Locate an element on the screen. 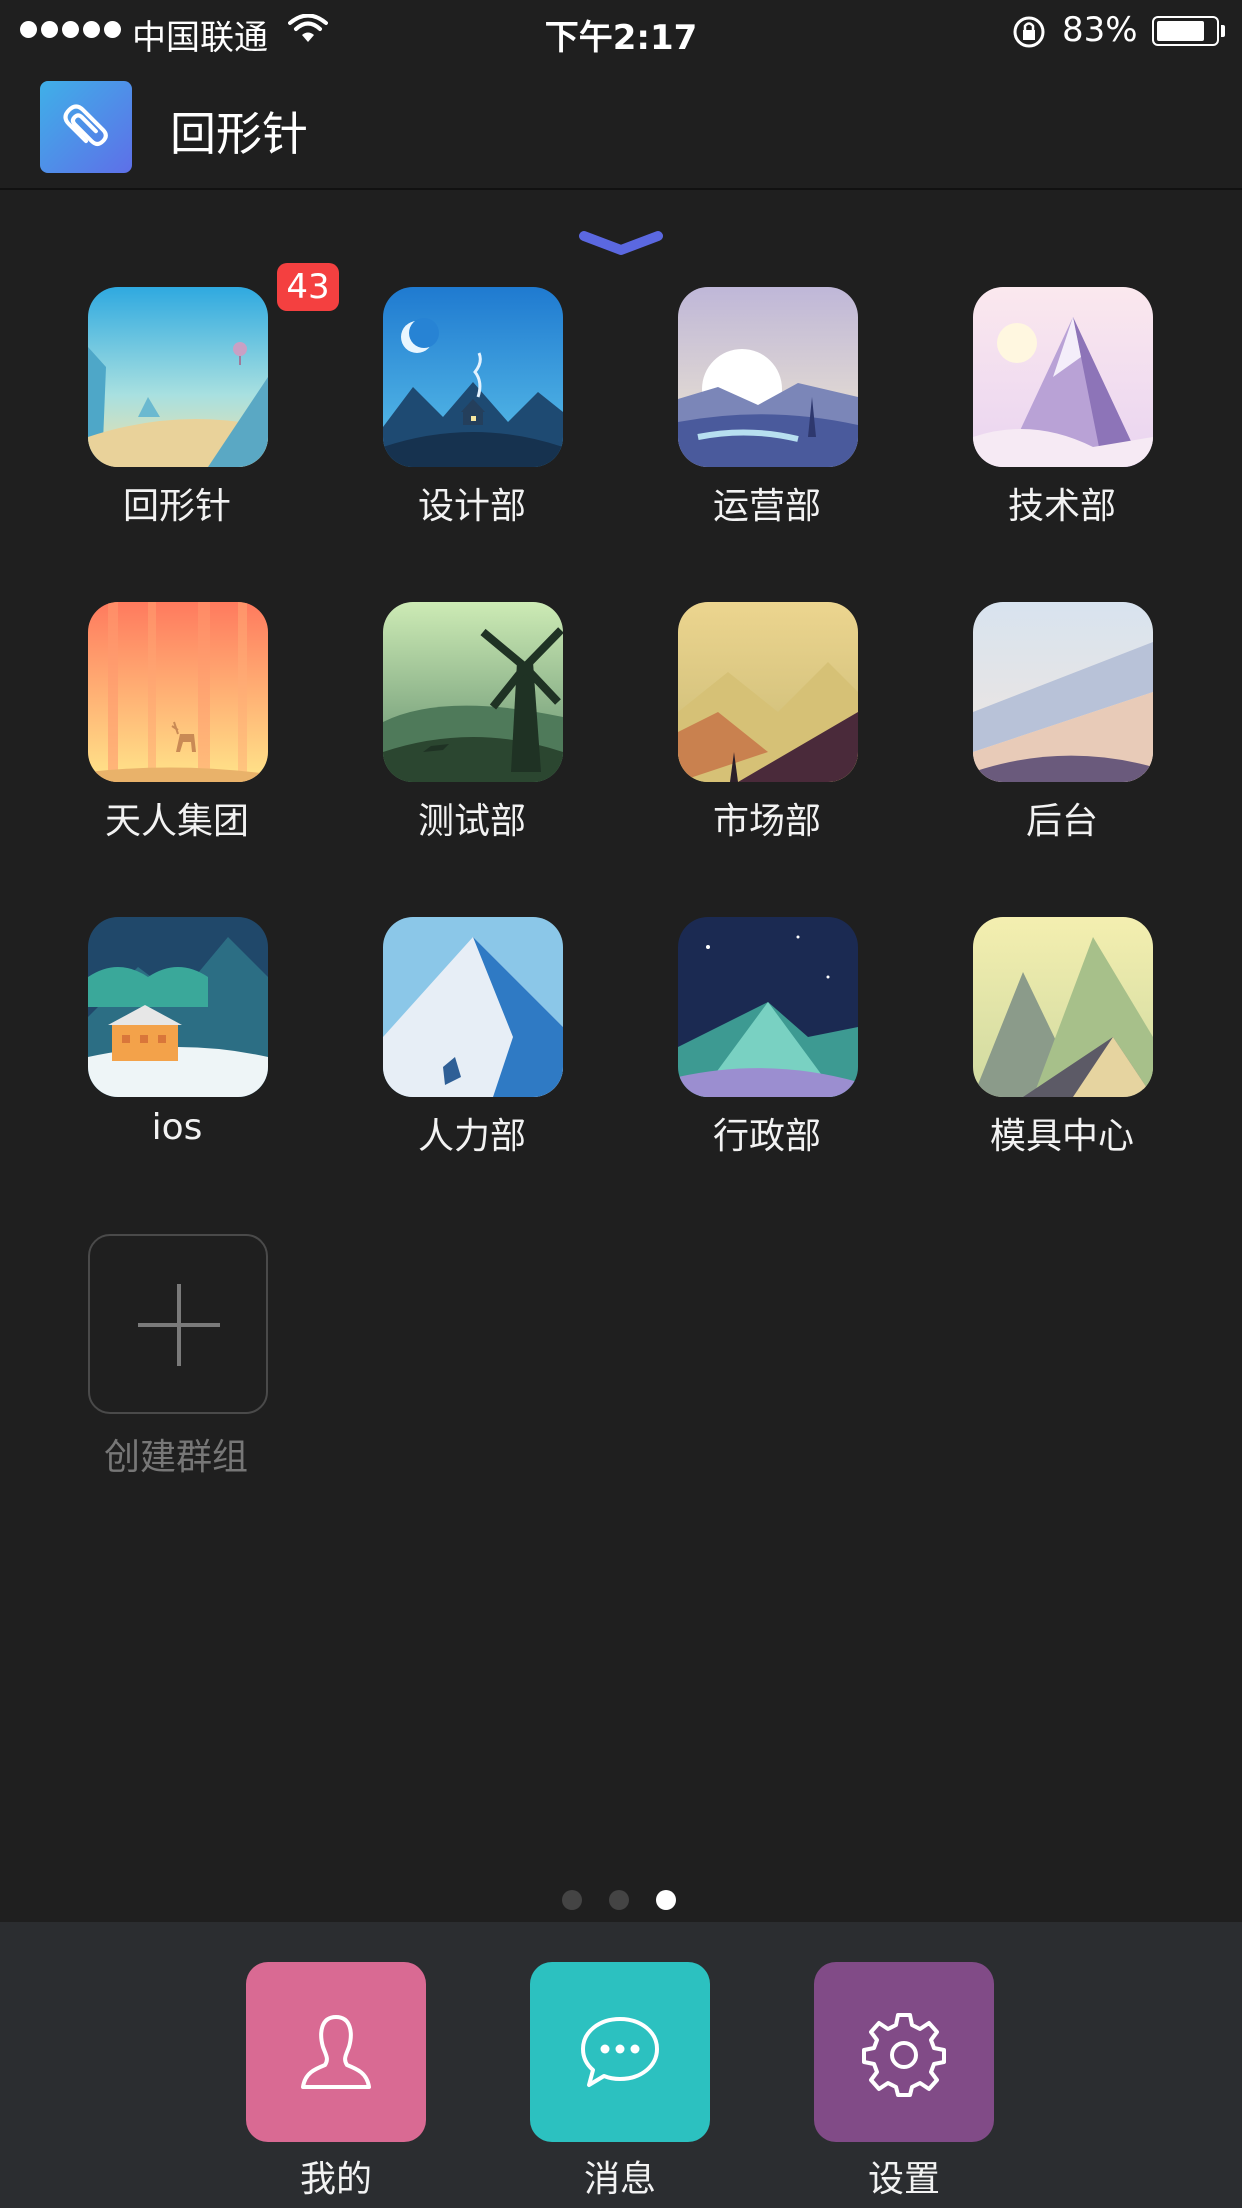 The image size is (1242, 2208). page-indicator is located at coordinates (619, 1900).